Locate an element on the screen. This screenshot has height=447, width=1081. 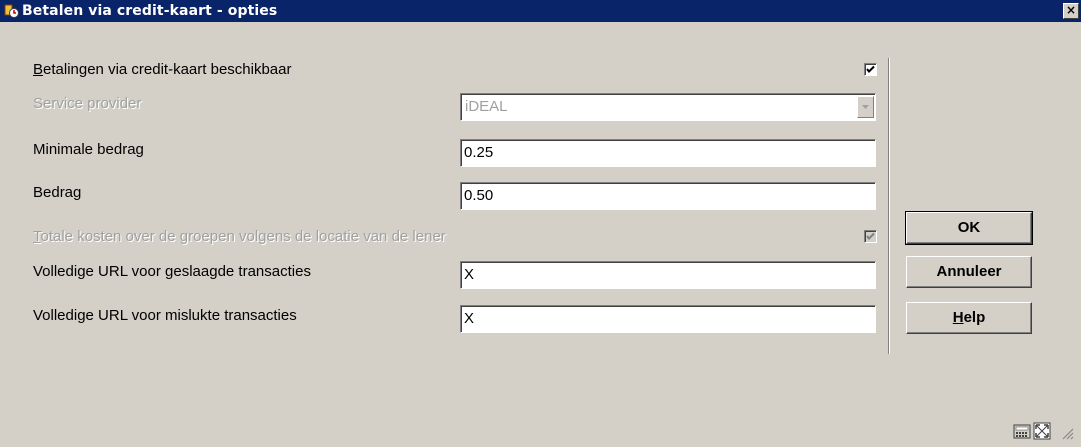
cancel-button: Annuleer is located at coordinates (969, 272).